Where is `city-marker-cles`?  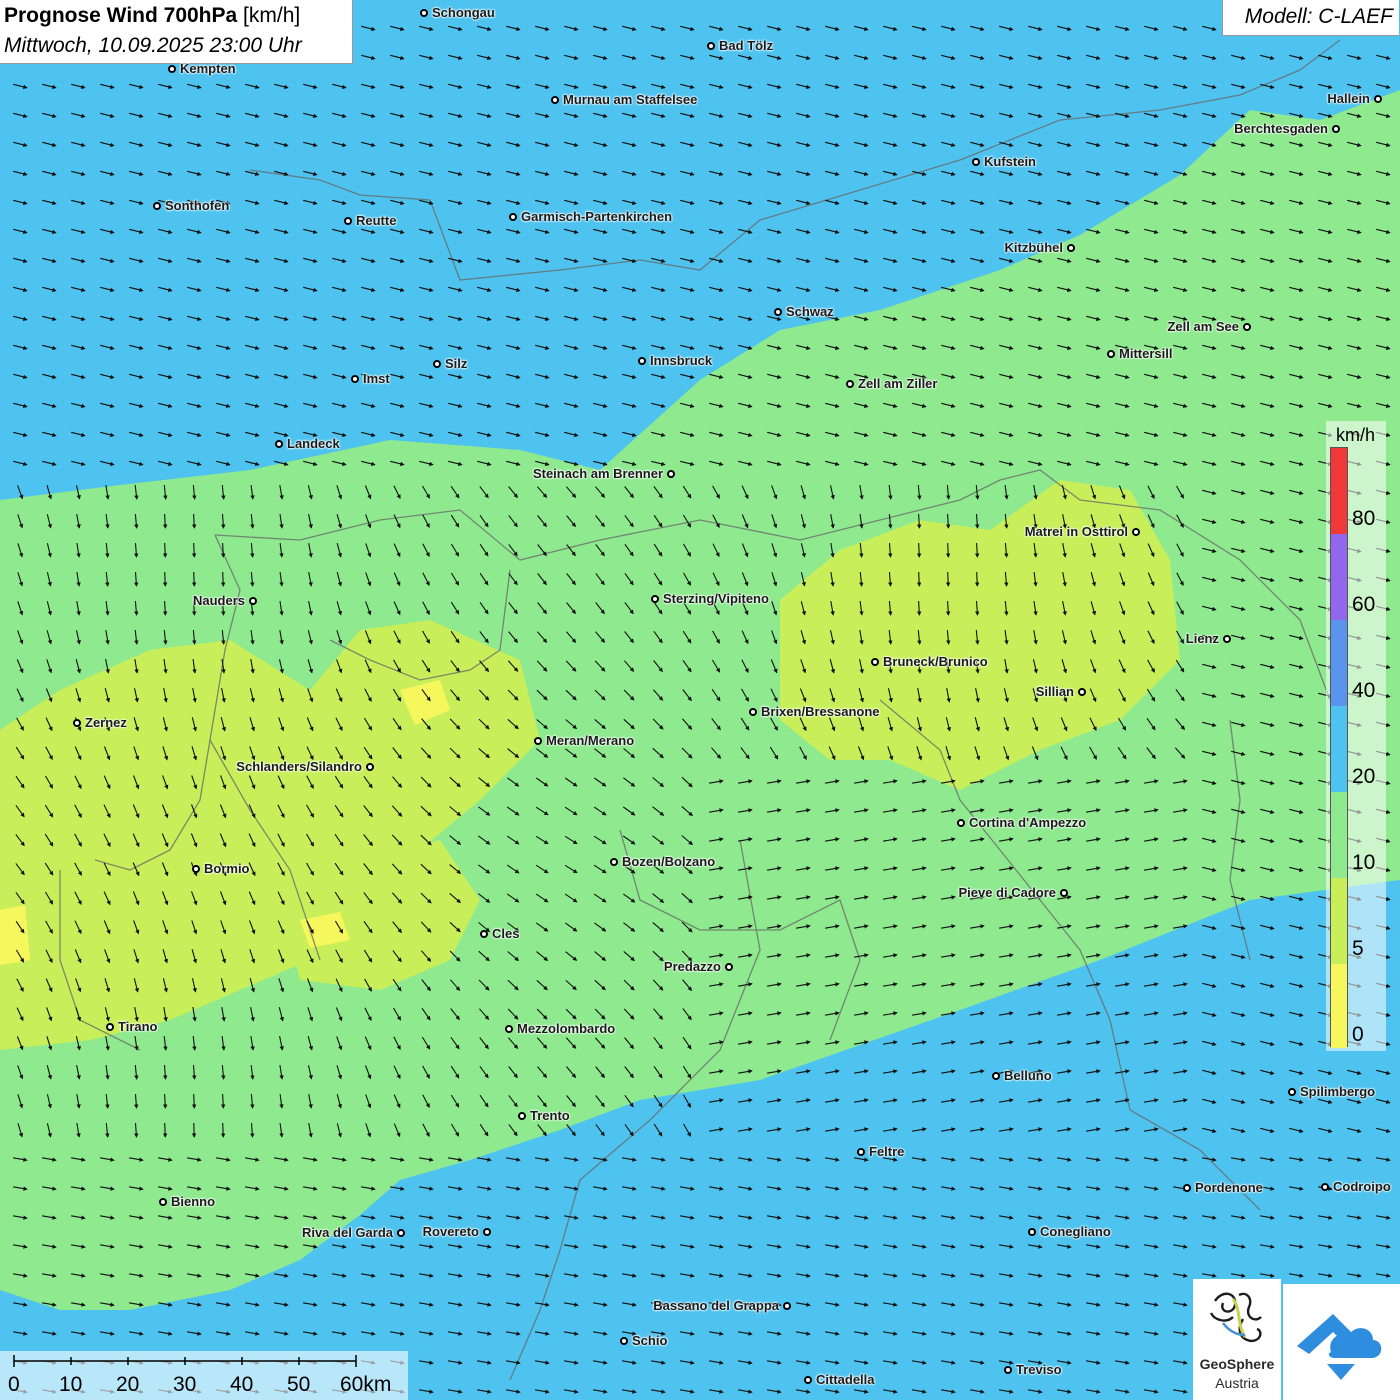 city-marker-cles is located at coordinates (484, 934).